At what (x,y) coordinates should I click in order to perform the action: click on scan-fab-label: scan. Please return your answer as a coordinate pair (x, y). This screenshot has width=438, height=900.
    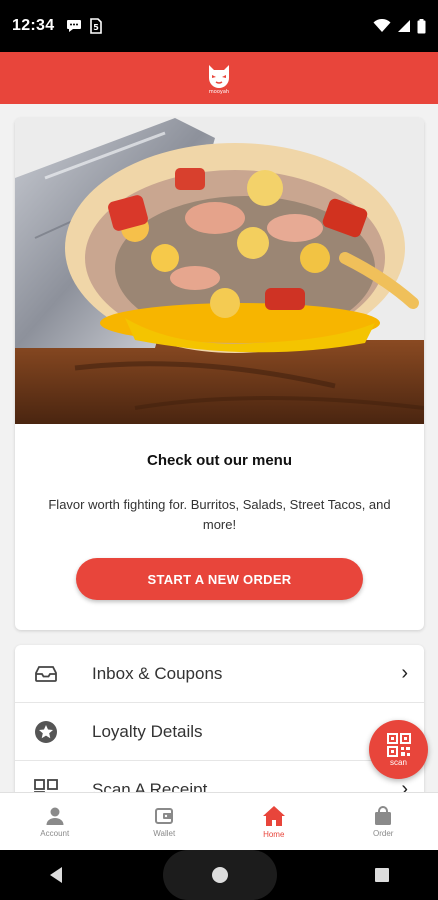
    Looking at the image, I should click on (398, 762).